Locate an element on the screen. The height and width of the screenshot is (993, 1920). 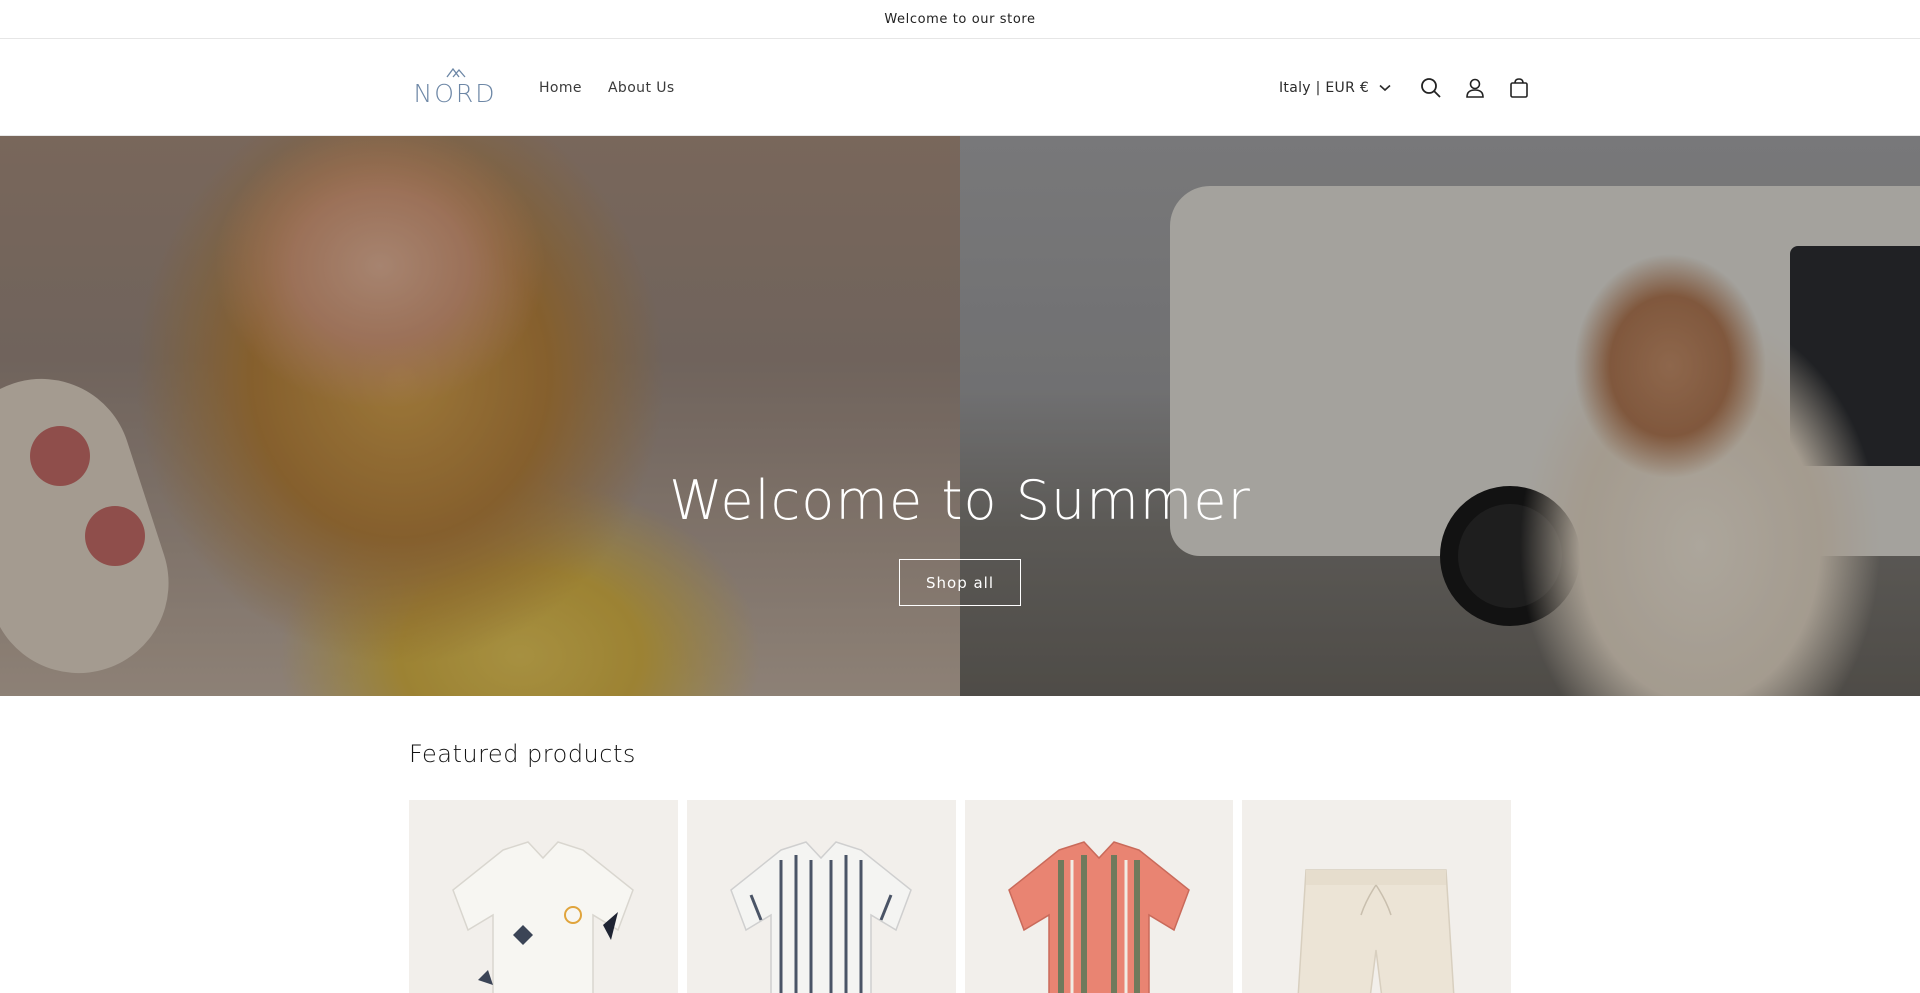
announcement-bar: Welcome to our store is located at coordinates (960, 19).